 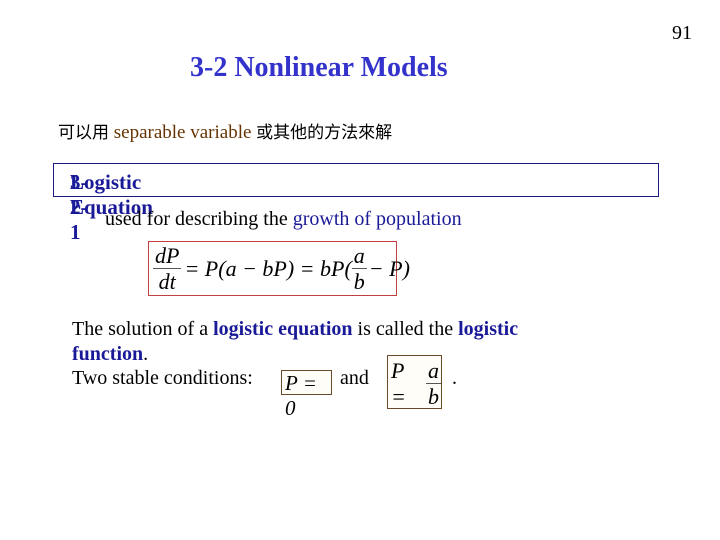 What do you see at coordinates (167, 281) in the screenshot?
I see `derivative-denominator: dt` at bounding box center [167, 281].